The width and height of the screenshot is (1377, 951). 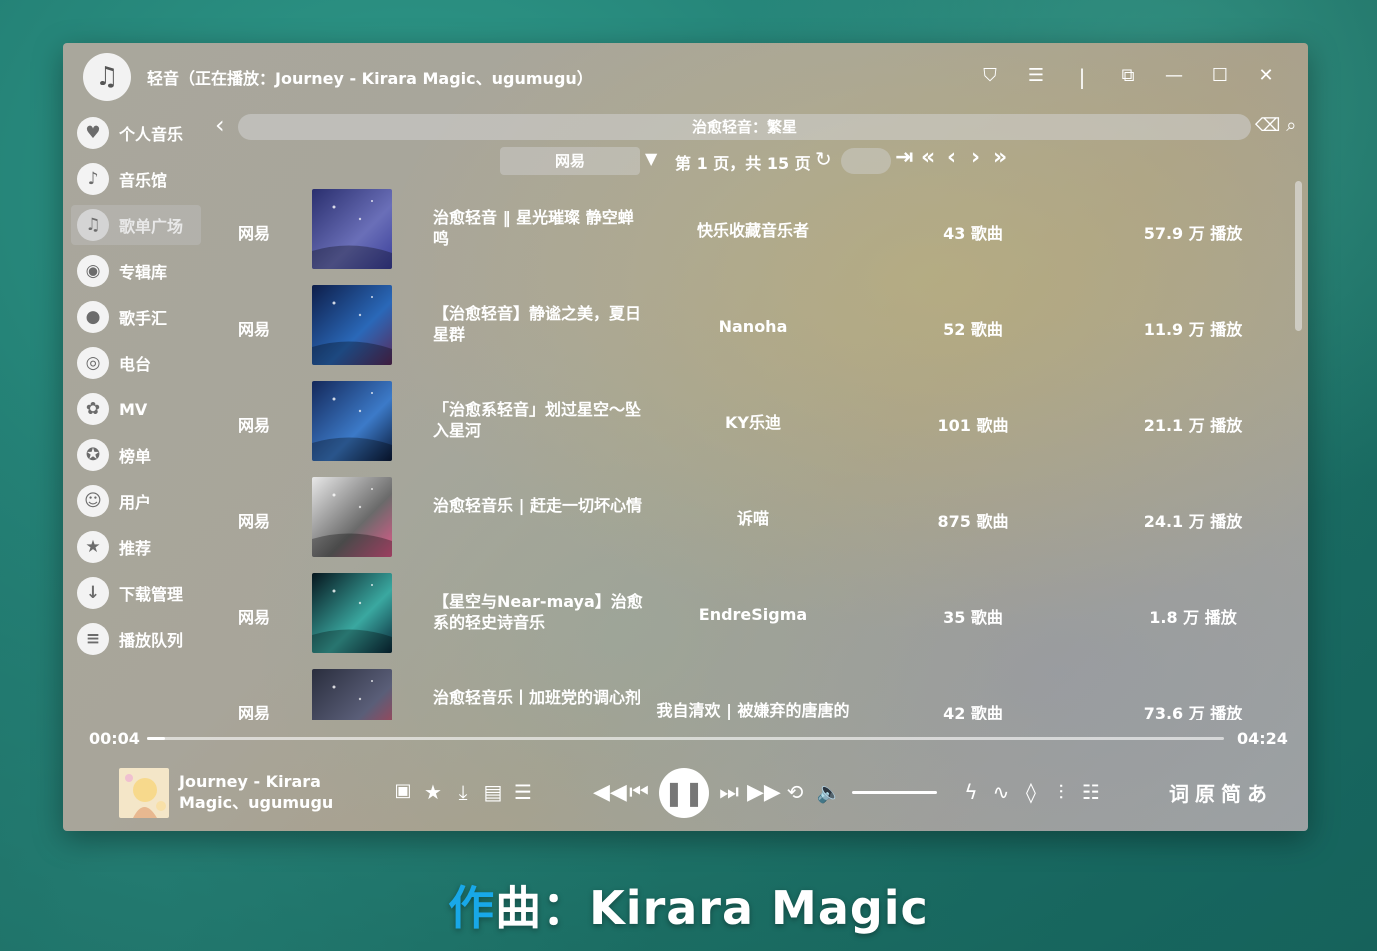 I want to click on playlist-name: 治愈轻音 ‖ 星光璀璨 静空蝉鸣, so click(x=538, y=228).